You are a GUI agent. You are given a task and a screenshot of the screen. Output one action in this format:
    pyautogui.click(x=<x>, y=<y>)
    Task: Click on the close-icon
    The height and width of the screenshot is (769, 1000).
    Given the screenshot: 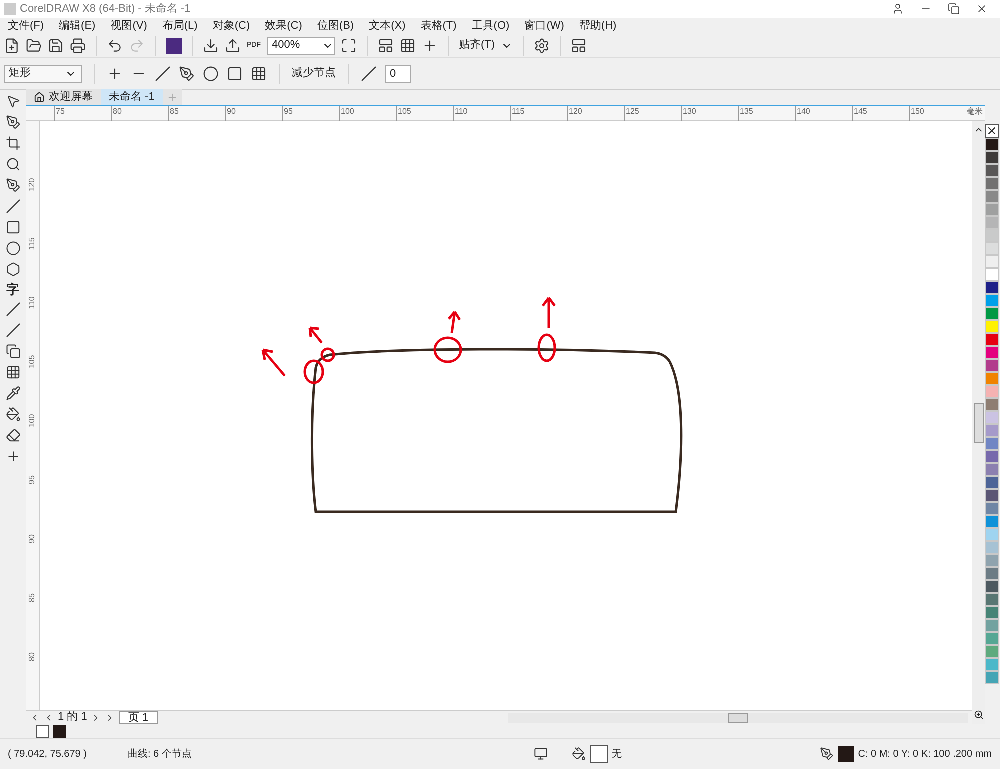 What is the action you would take?
    pyautogui.click(x=982, y=9)
    